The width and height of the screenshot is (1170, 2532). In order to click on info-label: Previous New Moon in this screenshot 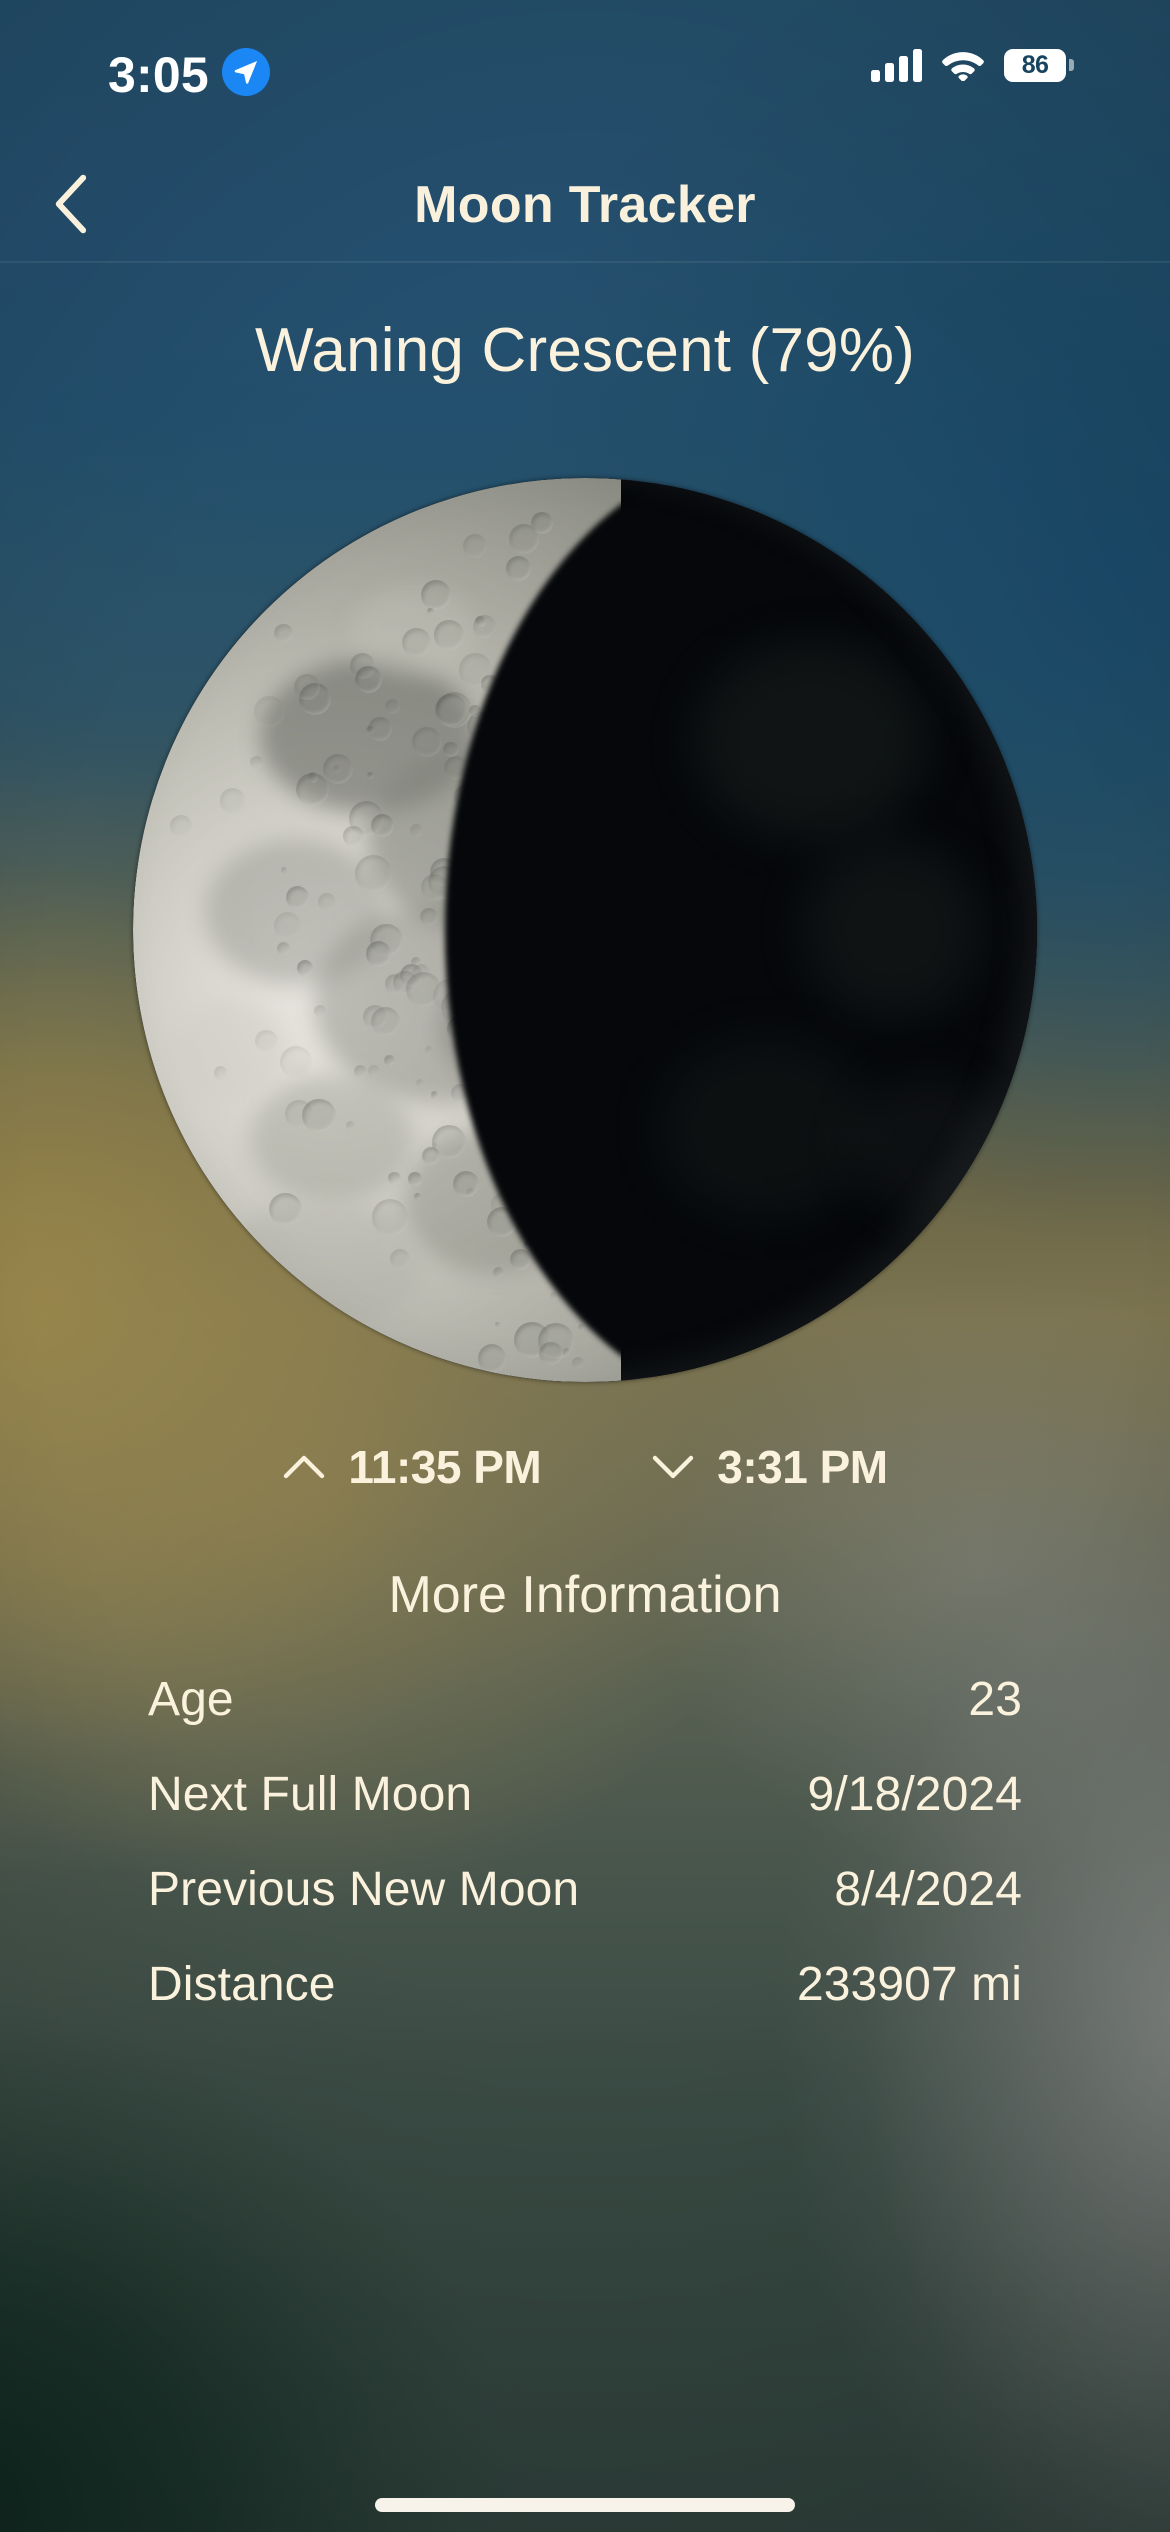, I will do `click(364, 1889)`.